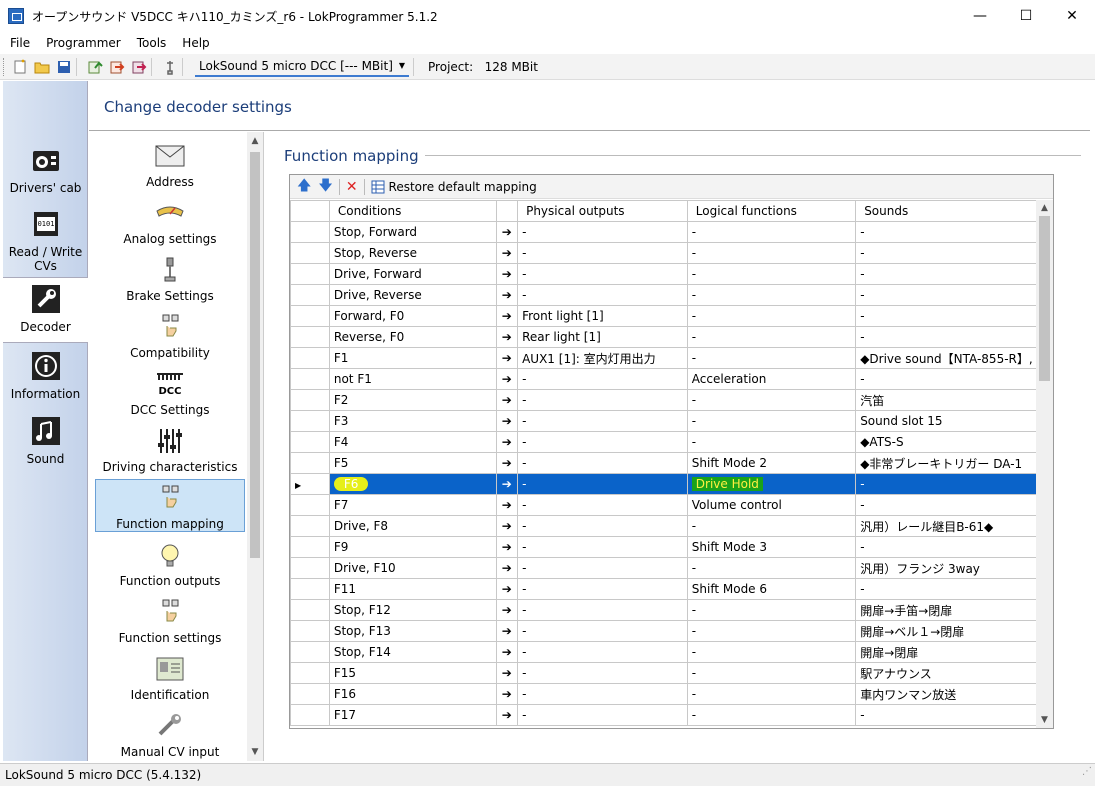 This screenshot has width=1095, height=786. I want to click on table-row: Stop, Reverse ➔ - - -, so click(671, 253).